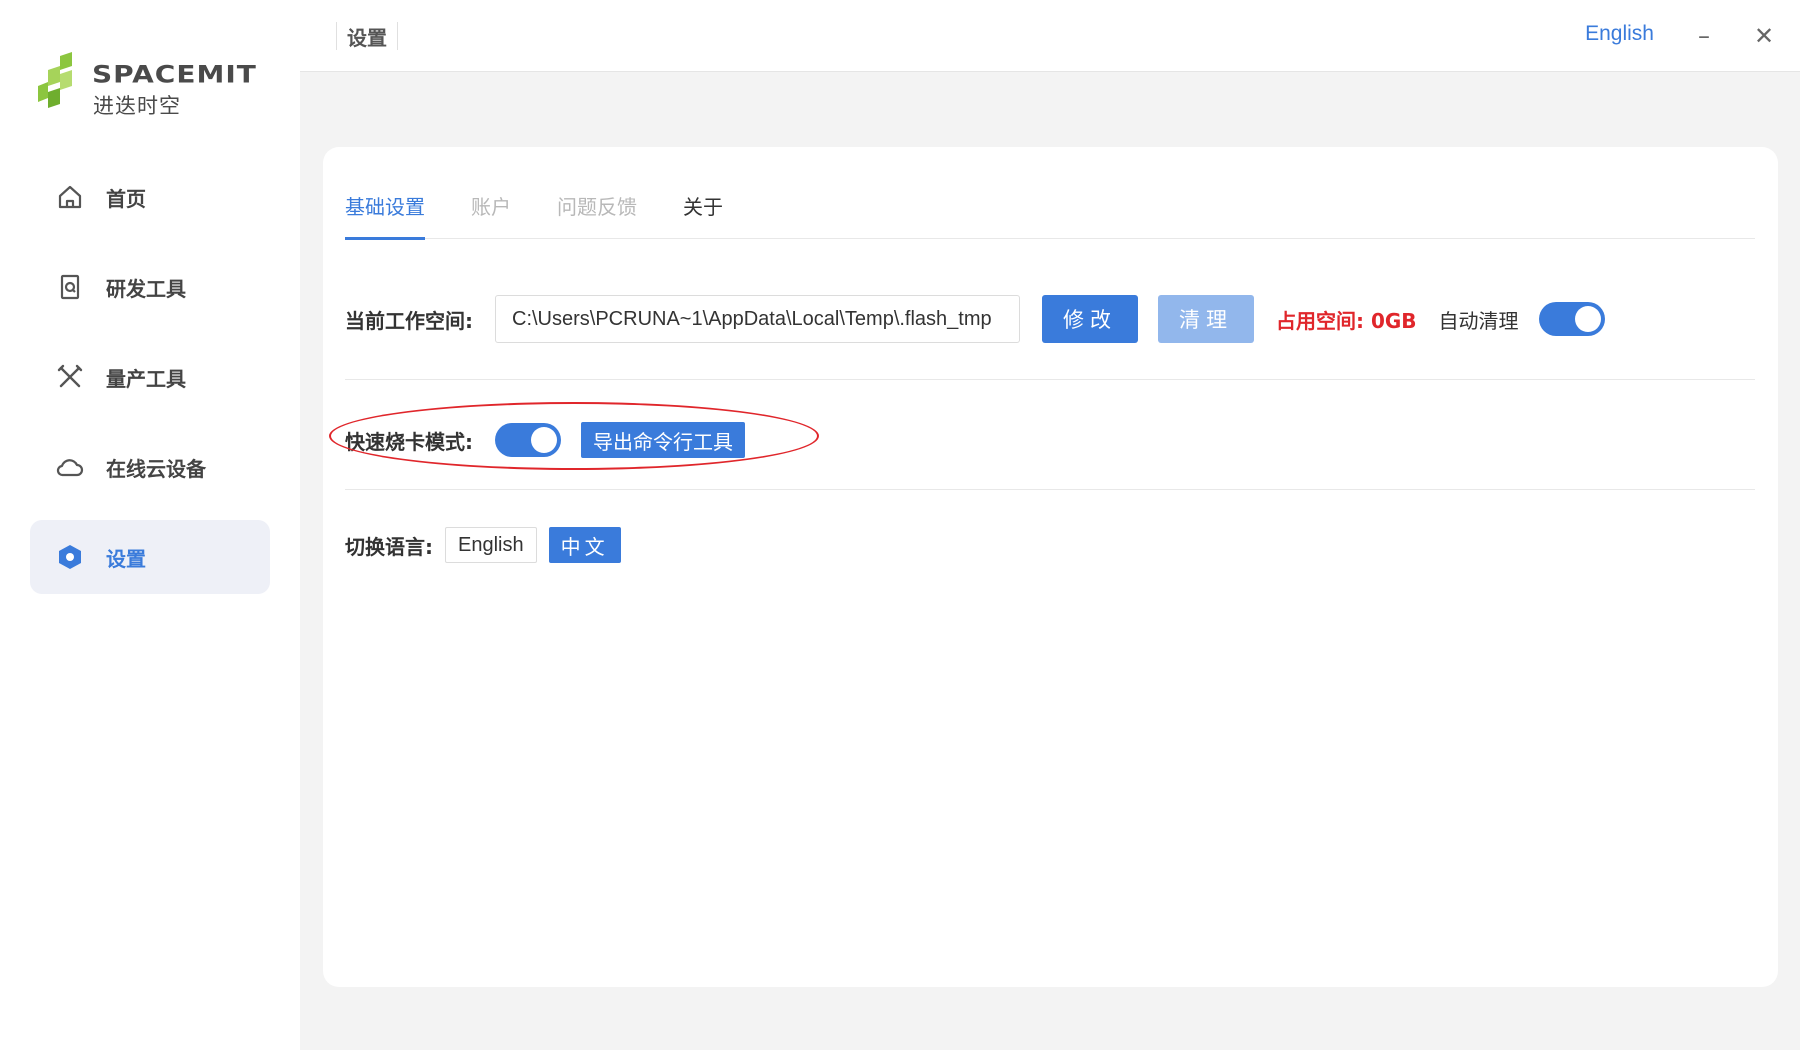 This screenshot has width=1800, height=1050. I want to click on sidebar-item-dev-tools: 研发工具, so click(150, 287).